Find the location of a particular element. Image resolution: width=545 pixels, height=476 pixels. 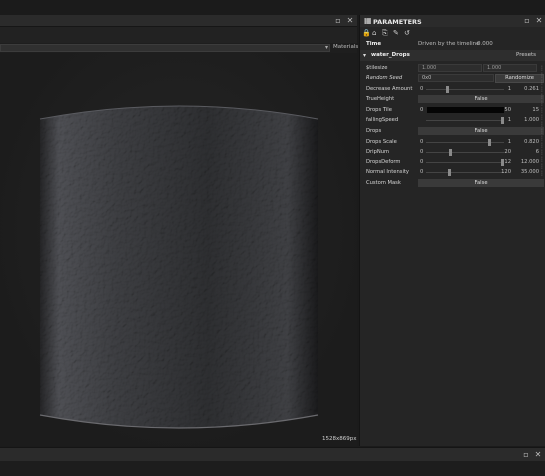

slider-max: 20 is located at coordinates (507, 151).